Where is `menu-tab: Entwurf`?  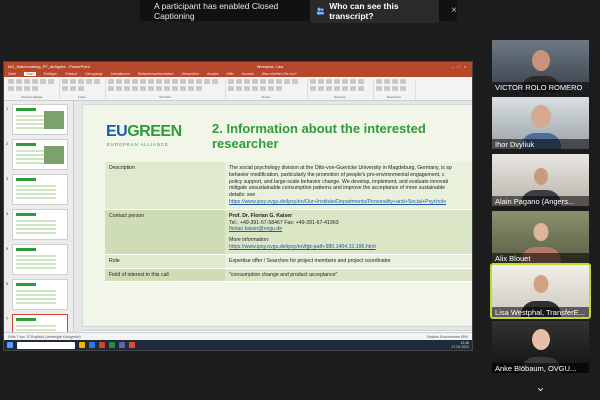
menu-tab: Entwurf is located at coordinates (71, 74).